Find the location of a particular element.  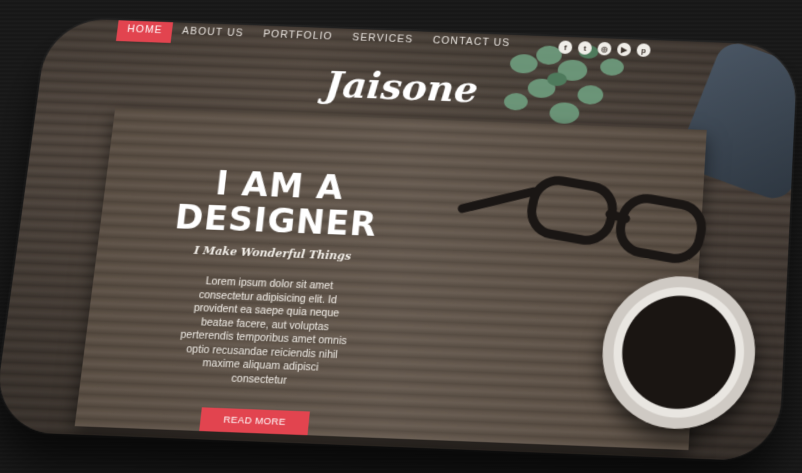

hero-tagline: I Make Wonderful Things is located at coordinates (272, 253).